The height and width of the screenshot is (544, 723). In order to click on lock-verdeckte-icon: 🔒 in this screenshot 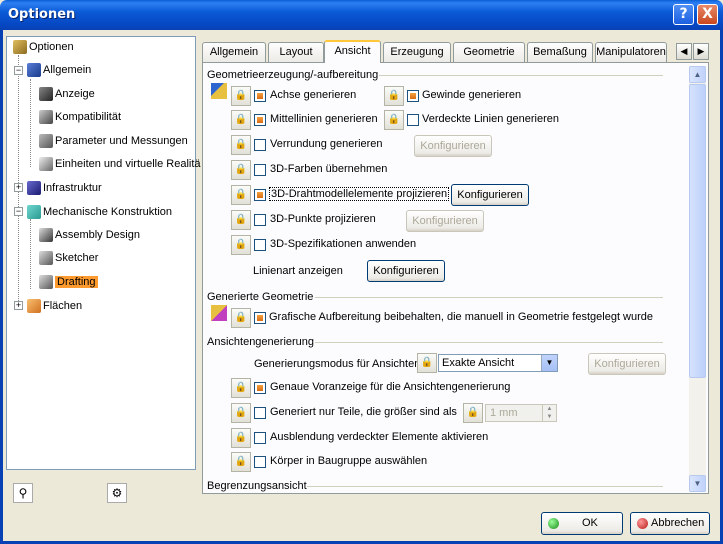, I will do `click(394, 120)`.